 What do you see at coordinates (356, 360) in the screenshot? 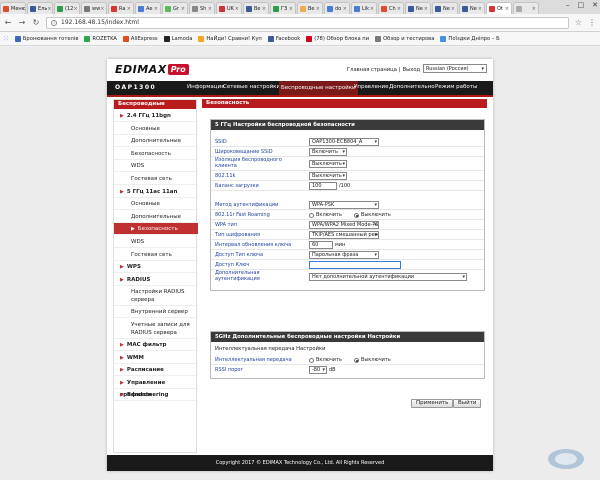
I see `smart-off-radio` at bounding box center [356, 360].